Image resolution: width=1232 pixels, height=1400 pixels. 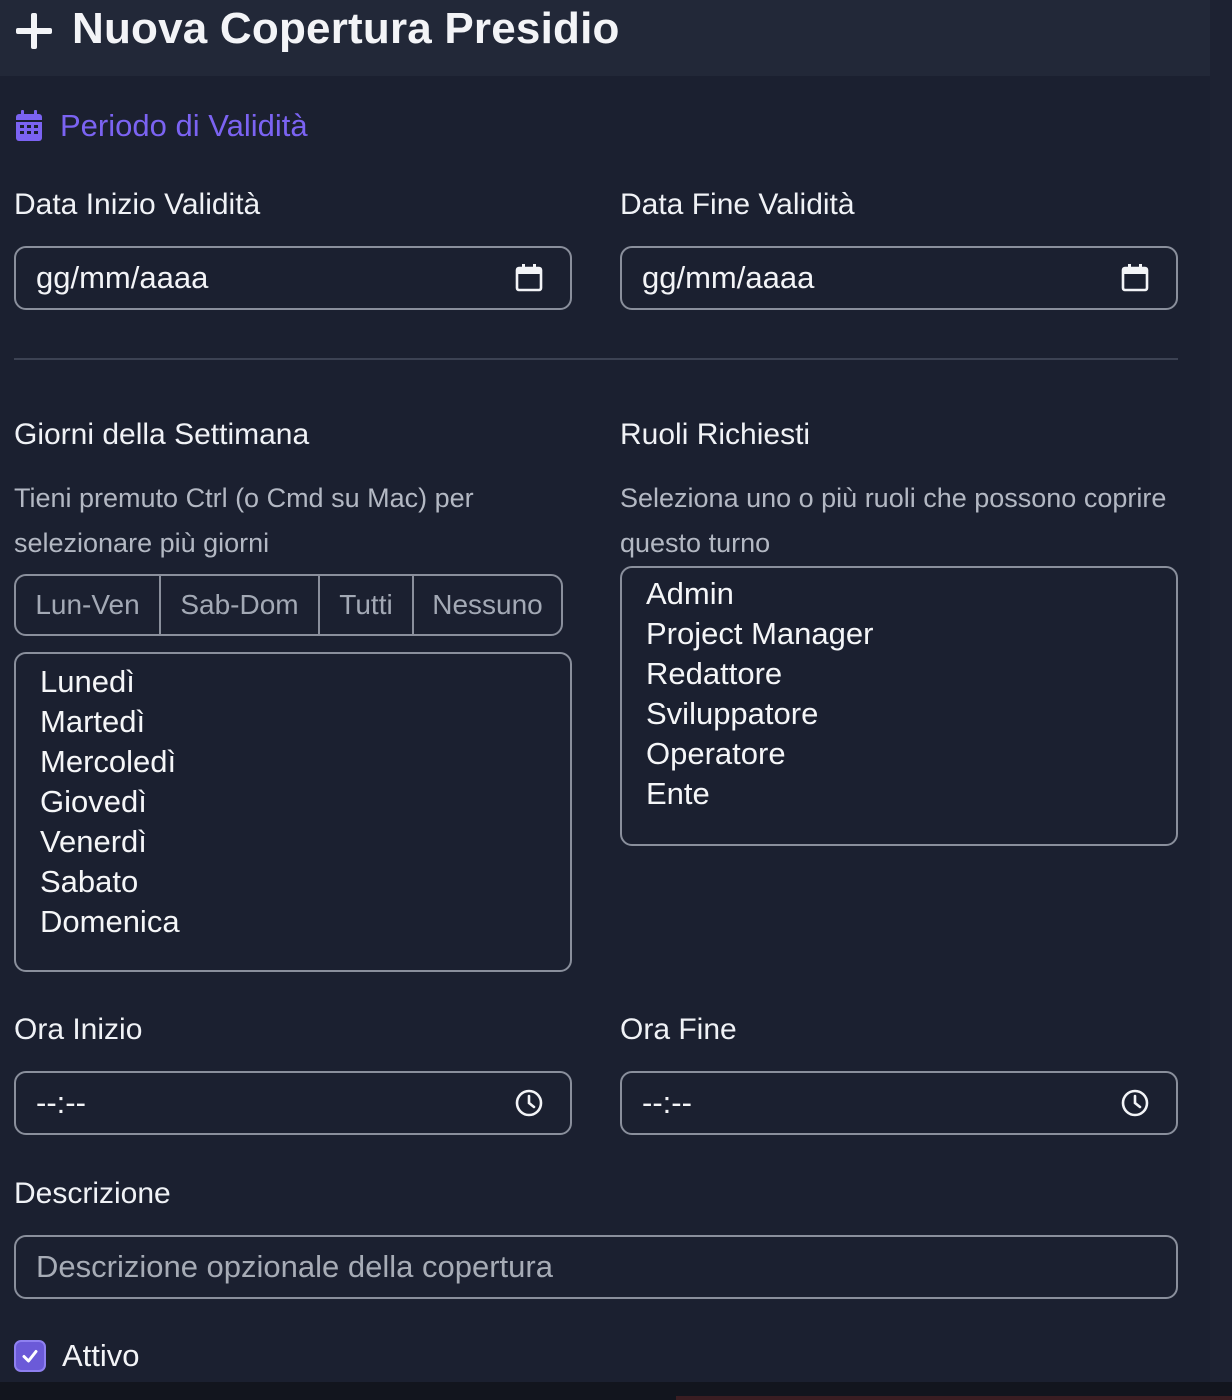 I want to click on start-date-input: gg/mm/aaaa, so click(x=293, y=278).